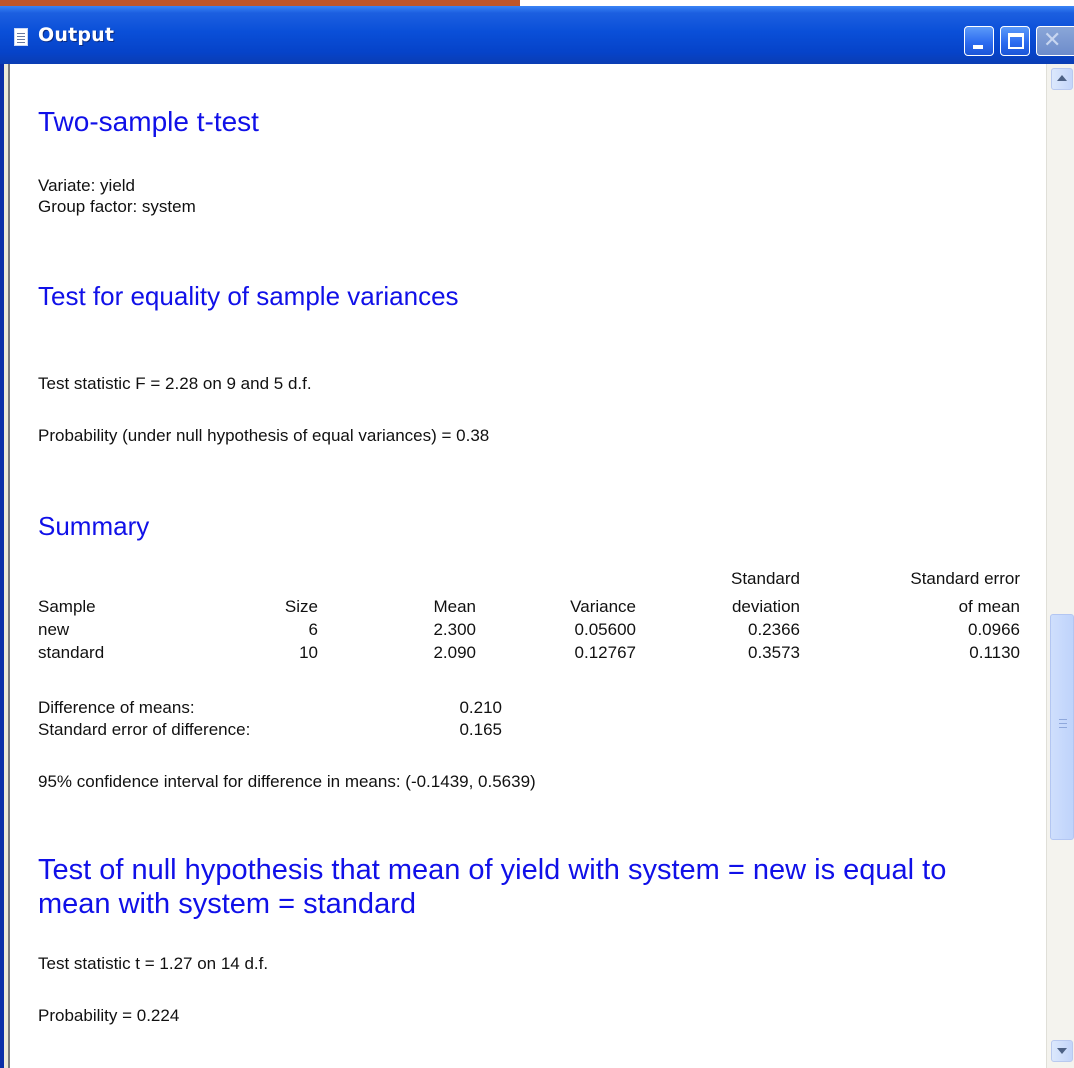 This screenshot has height=1068, width=1074. I want to click on row-variance: 0.12767, so click(605, 652).